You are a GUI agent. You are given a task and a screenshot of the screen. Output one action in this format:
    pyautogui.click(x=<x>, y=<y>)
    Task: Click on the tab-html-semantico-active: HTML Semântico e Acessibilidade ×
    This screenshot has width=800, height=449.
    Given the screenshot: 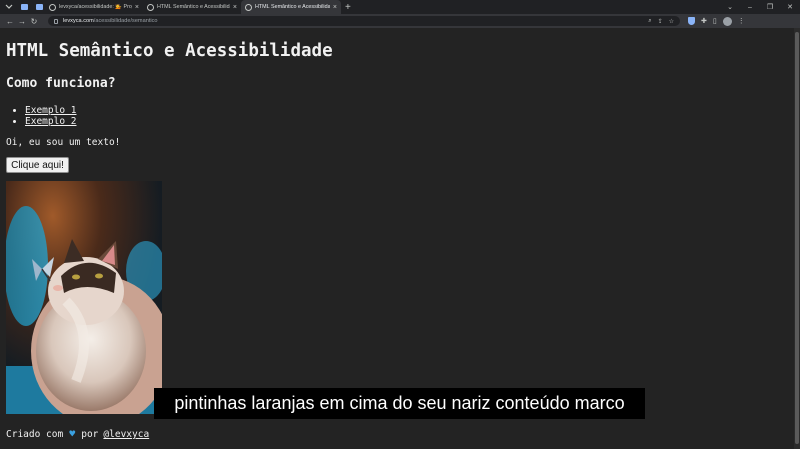 What is the action you would take?
    pyautogui.click(x=291, y=7)
    